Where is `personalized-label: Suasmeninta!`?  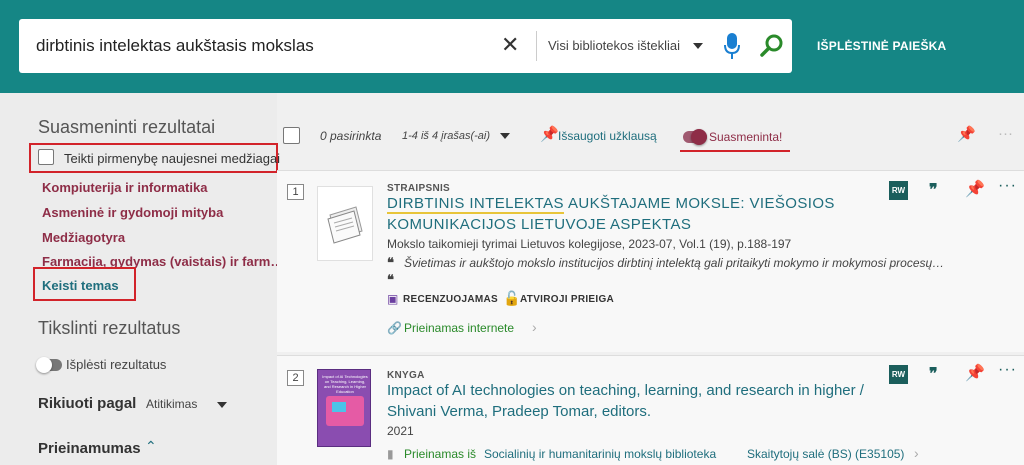
personalized-label: Suasmeninta! is located at coordinates (745, 137).